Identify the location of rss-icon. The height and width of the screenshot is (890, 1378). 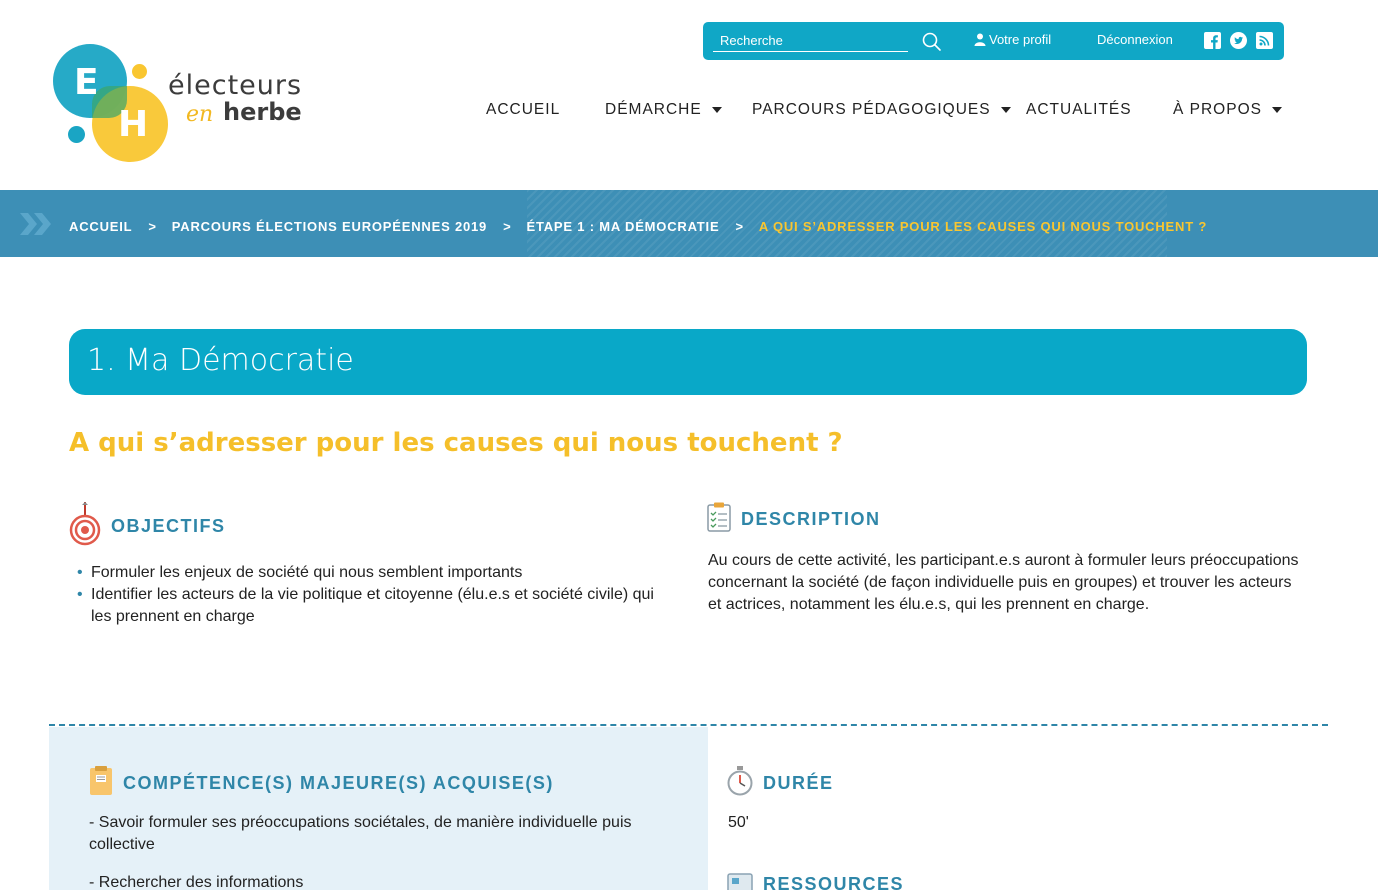
(1264, 40).